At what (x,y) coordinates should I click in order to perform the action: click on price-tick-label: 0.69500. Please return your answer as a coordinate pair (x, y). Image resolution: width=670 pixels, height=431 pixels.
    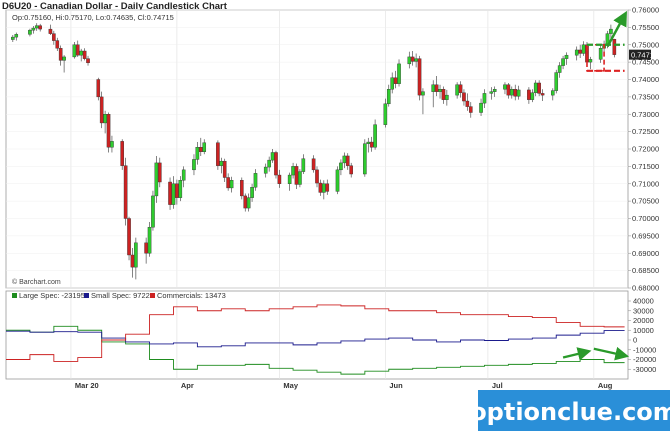
    Looking at the image, I should click on (645, 235).